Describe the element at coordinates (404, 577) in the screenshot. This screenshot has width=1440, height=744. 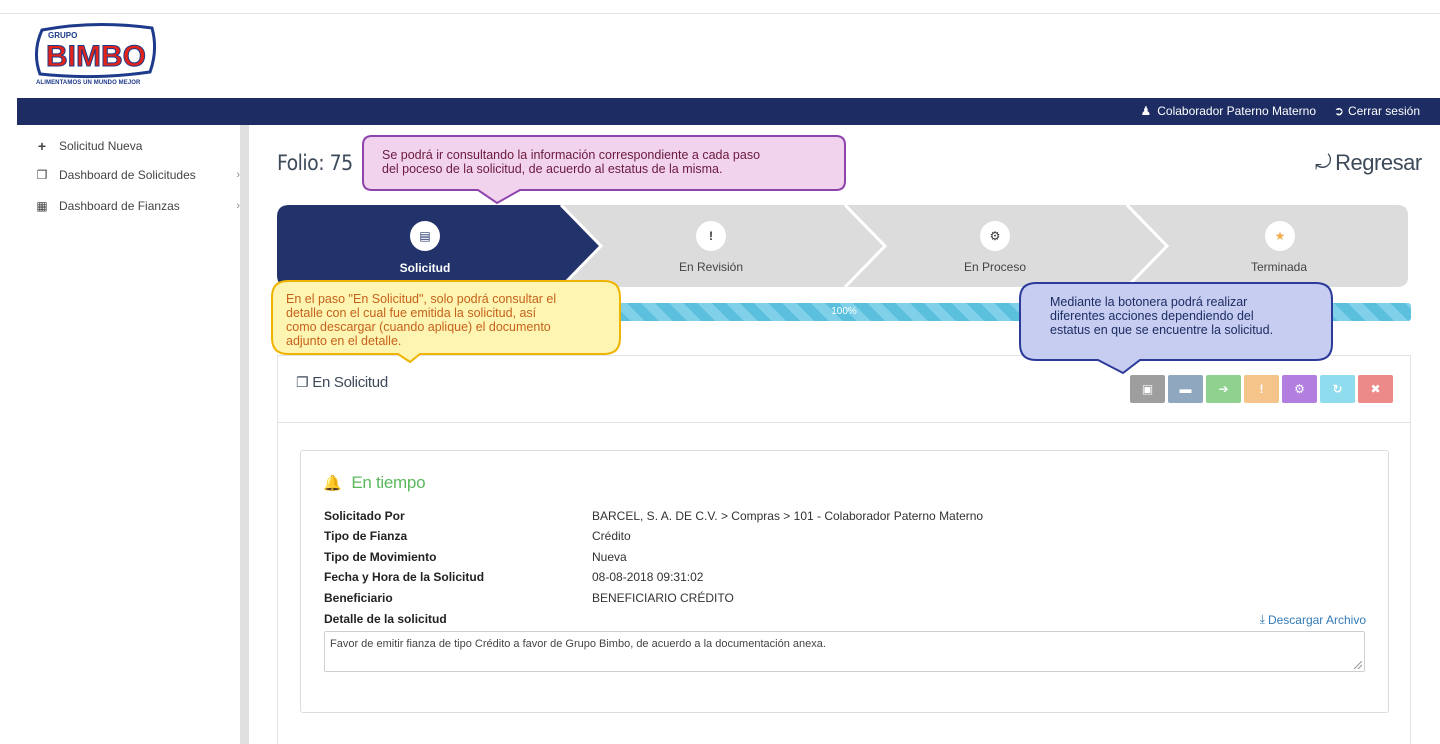
I see `field-key: Fecha y Hora de la Solicitud` at that location.